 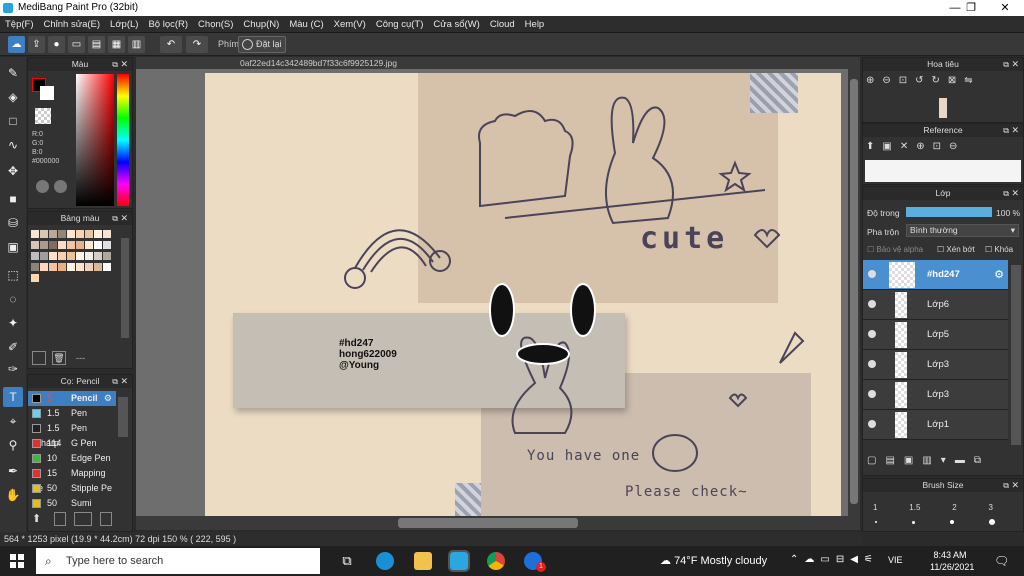 I want to click on layer-scrollbar, so click(x=1016, y=355).